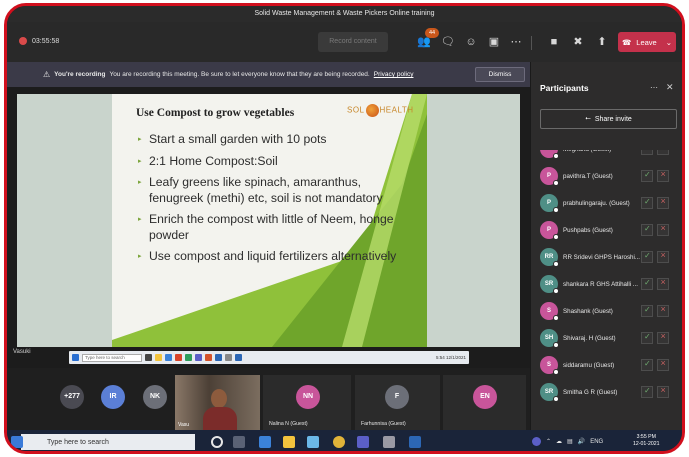  What do you see at coordinates (606, 339) in the screenshot?
I see `participant-row: SH Shivaraj. H (Guest)` at bounding box center [606, 339].